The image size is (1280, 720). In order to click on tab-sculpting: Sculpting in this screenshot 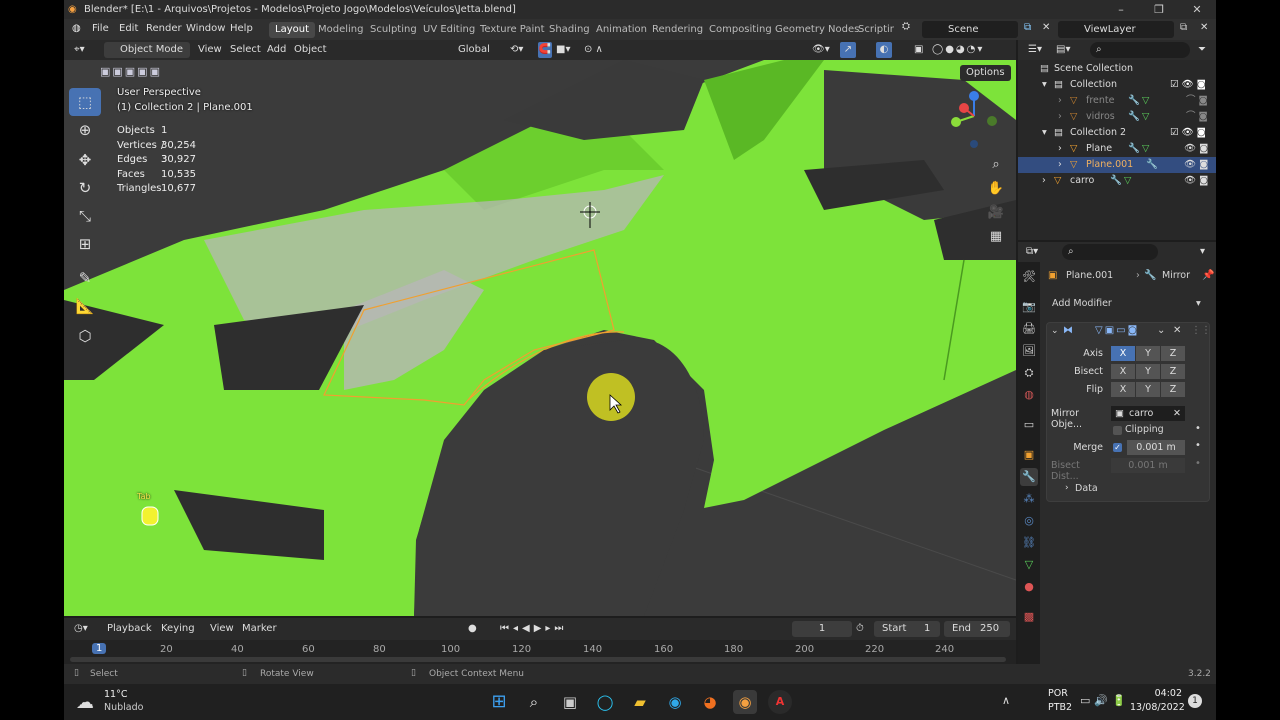, I will do `click(393, 30)`.